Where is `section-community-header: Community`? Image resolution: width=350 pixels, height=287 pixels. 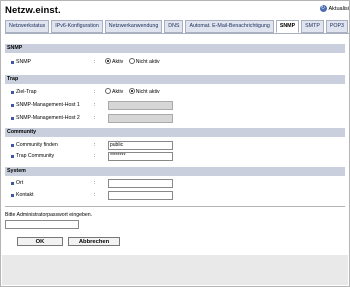
section-community-header: Community is located at coordinates (175, 132).